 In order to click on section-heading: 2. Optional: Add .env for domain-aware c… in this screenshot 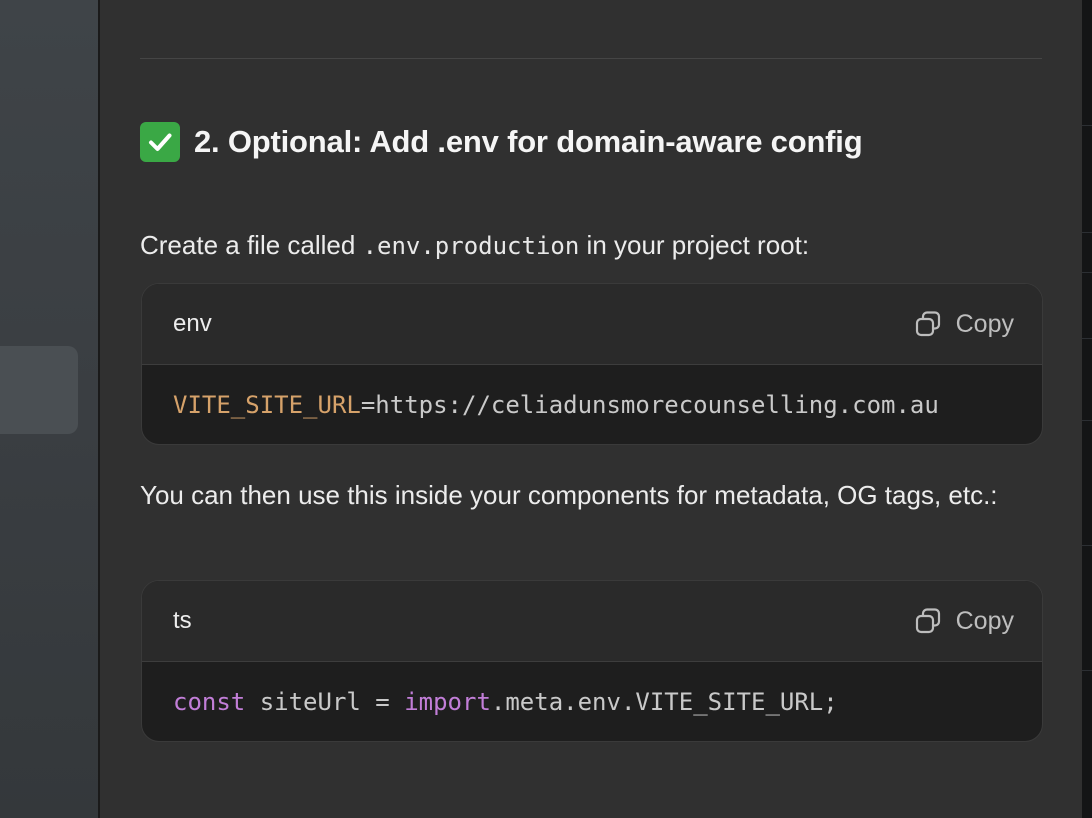, I will do `click(501, 142)`.